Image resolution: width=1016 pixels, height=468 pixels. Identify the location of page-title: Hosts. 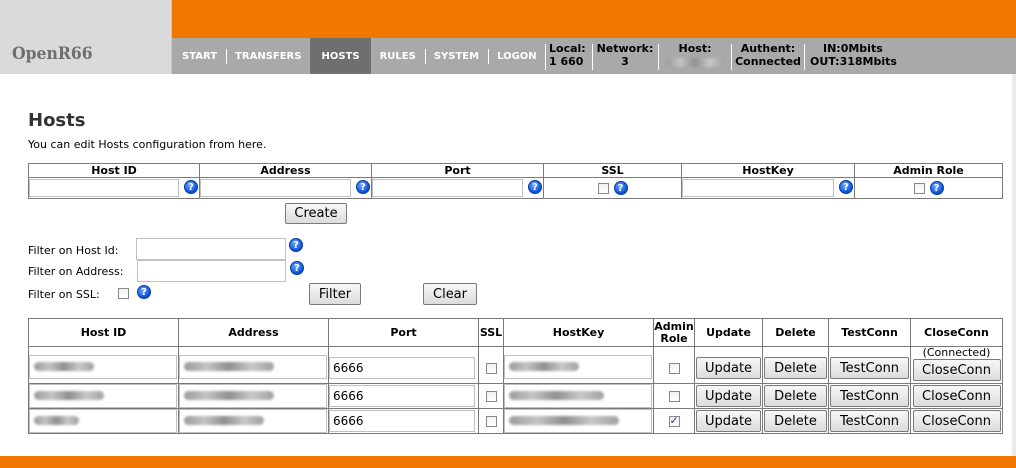
(57, 120).